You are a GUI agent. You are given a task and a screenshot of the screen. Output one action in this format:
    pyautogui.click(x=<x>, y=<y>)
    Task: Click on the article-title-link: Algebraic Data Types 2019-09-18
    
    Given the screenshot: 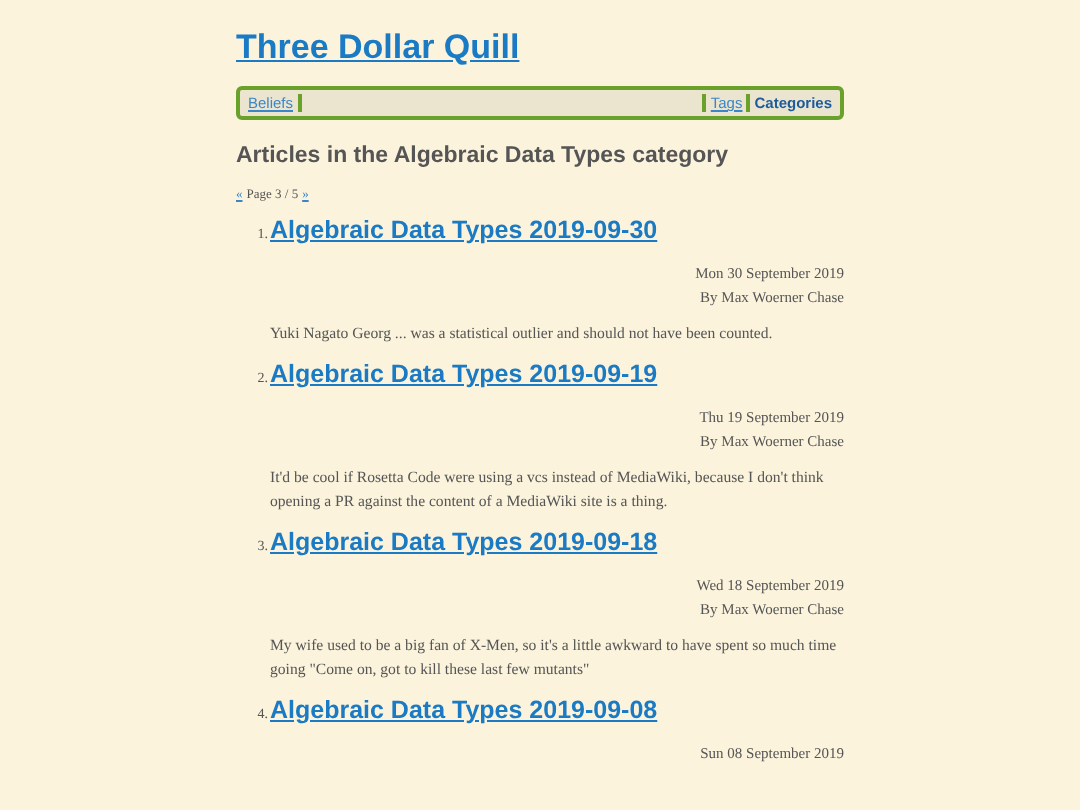 What is the action you would take?
    pyautogui.click(x=464, y=542)
    